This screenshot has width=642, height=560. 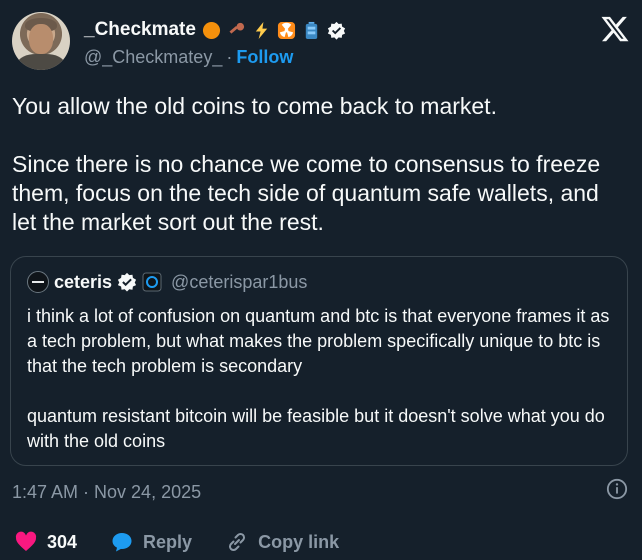 What do you see at coordinates (83, 281) in the screenshot?
I see `quote-author-name: ceteris` at bounding box center [83, 281].